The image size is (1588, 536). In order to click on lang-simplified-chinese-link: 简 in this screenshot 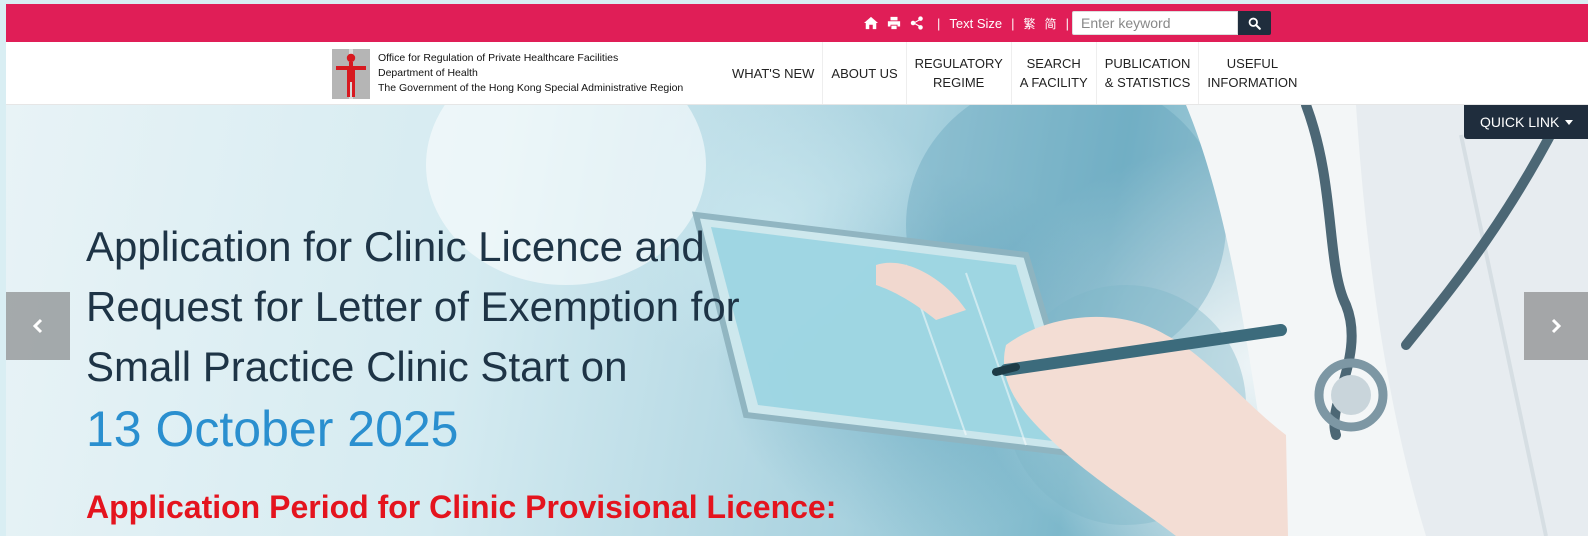, I will do `click(1051, 23)`.